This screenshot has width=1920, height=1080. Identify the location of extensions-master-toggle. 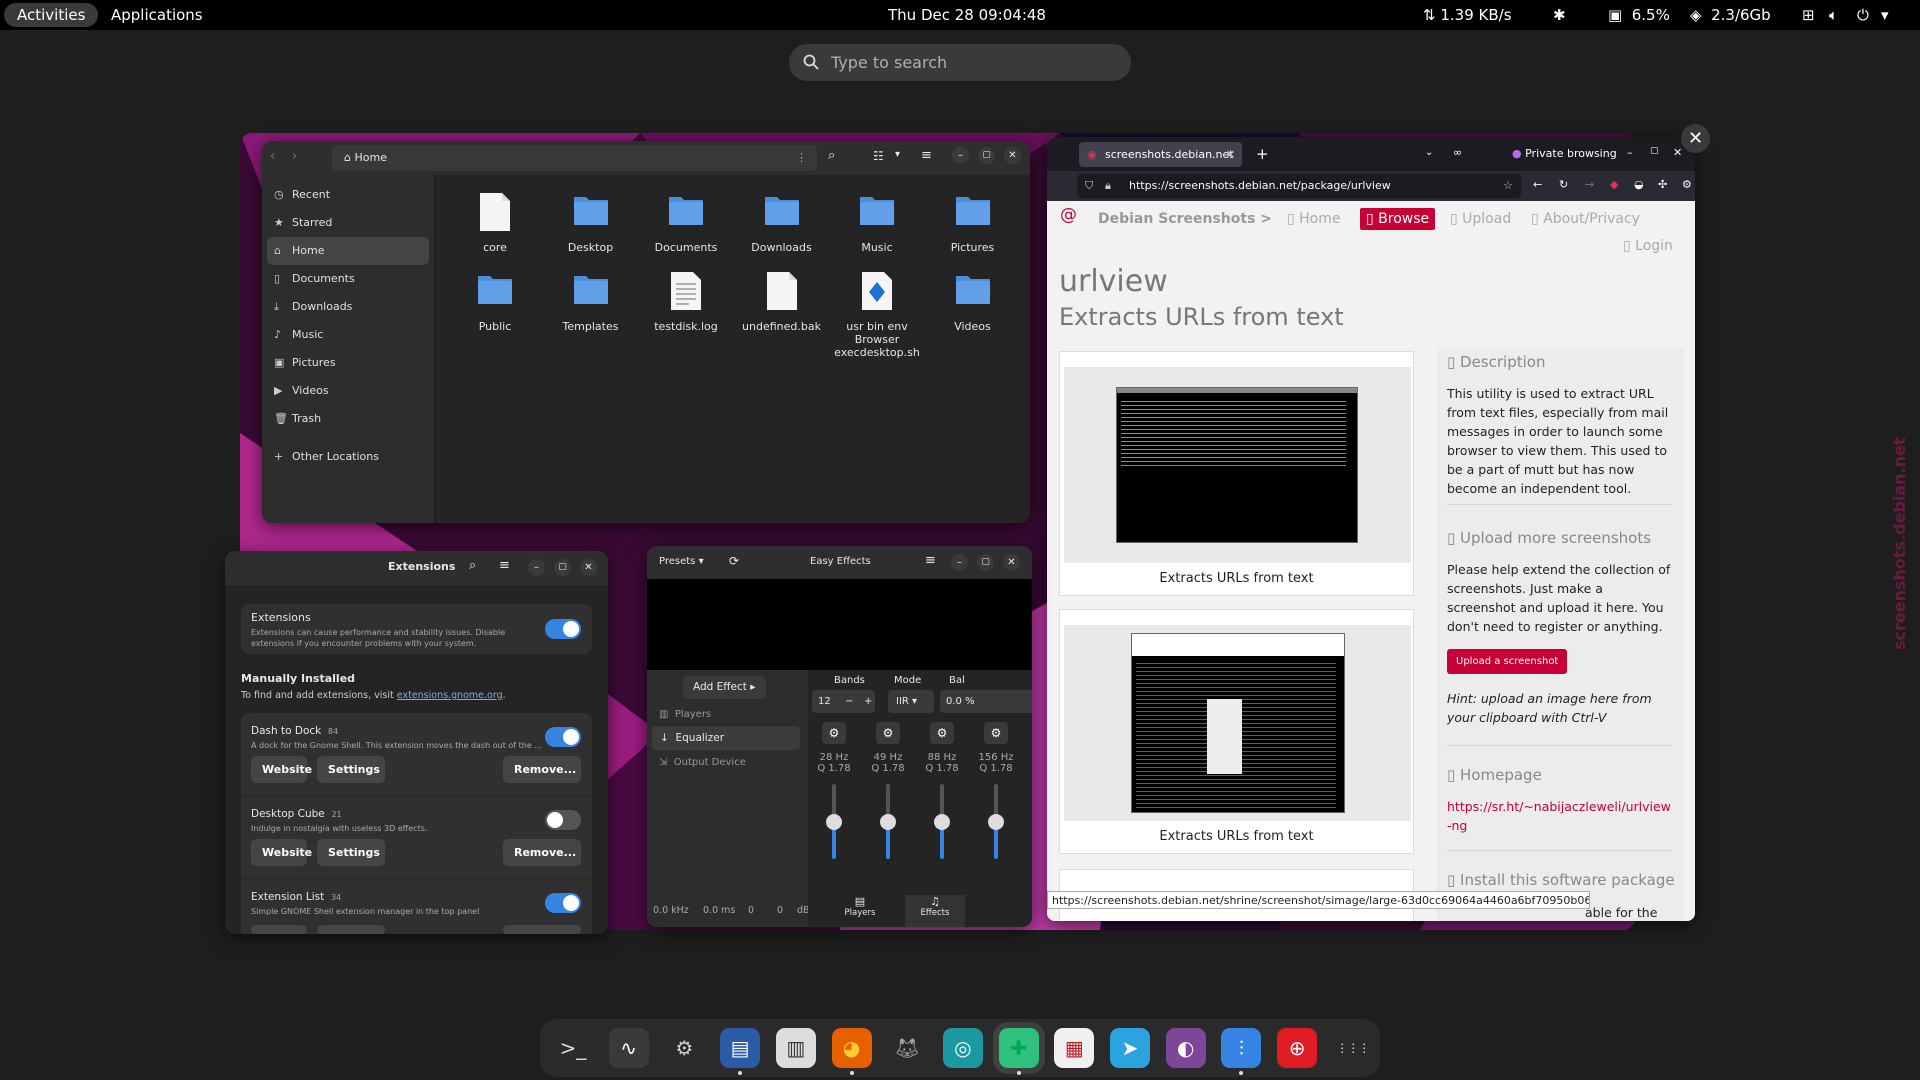
(563, 629).